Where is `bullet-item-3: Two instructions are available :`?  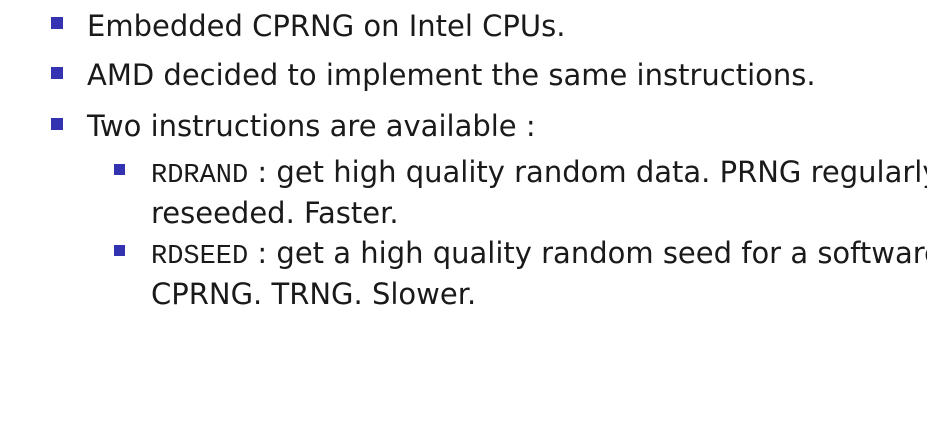 bullet-item-3: Two instructions are available : is located at coordinates (311, 126).